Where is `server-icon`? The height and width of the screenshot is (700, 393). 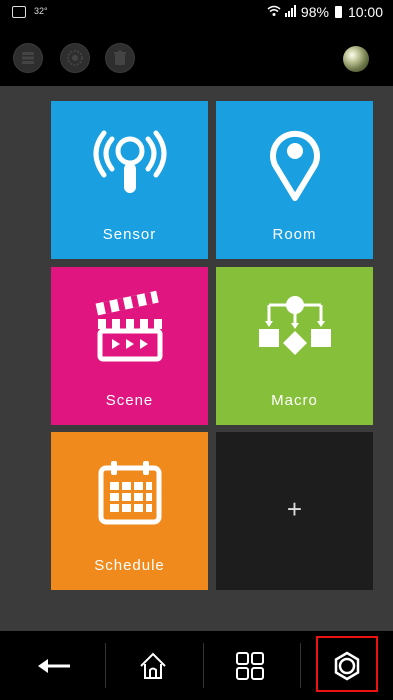 server-icon is located at coordinates (28, 58).